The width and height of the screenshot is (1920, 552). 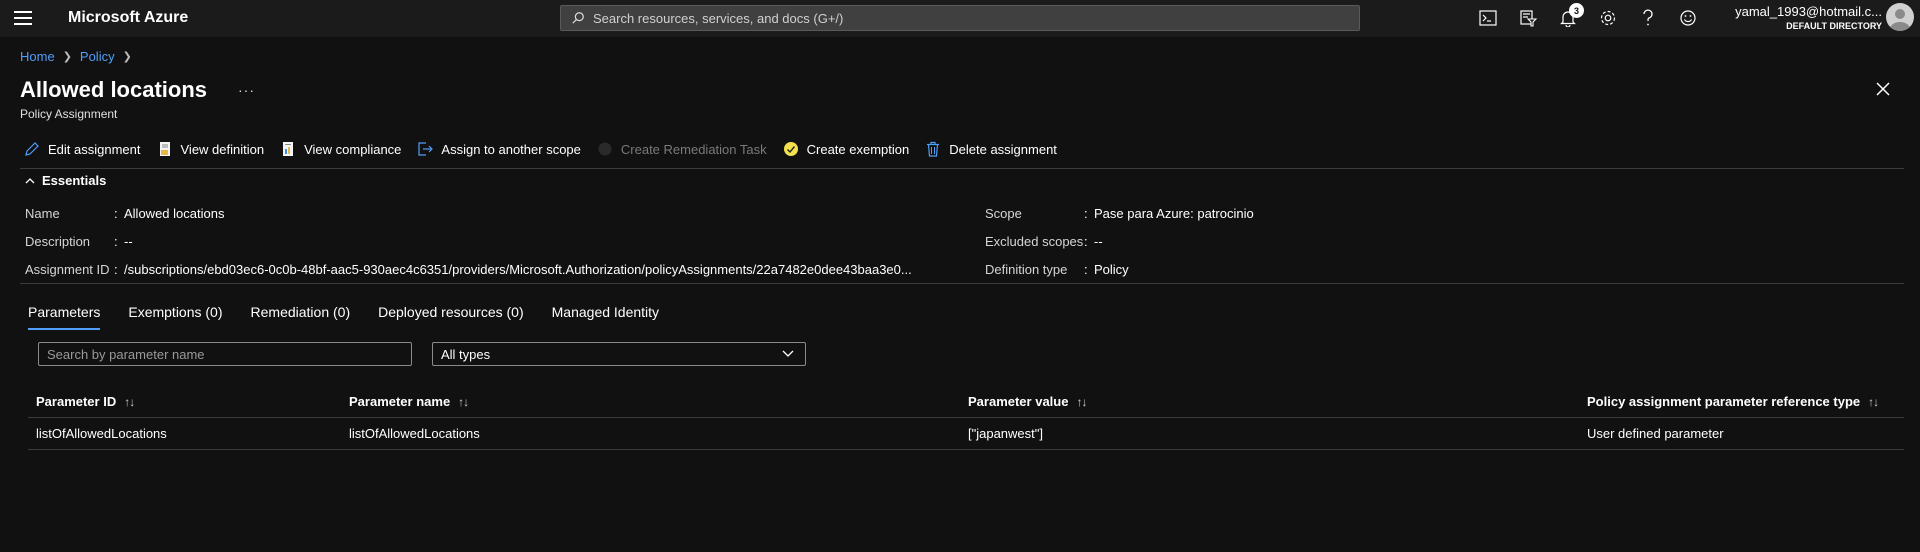 I want to click on assign-scope-button: Assign to another scope, so click(x=499, y=149).